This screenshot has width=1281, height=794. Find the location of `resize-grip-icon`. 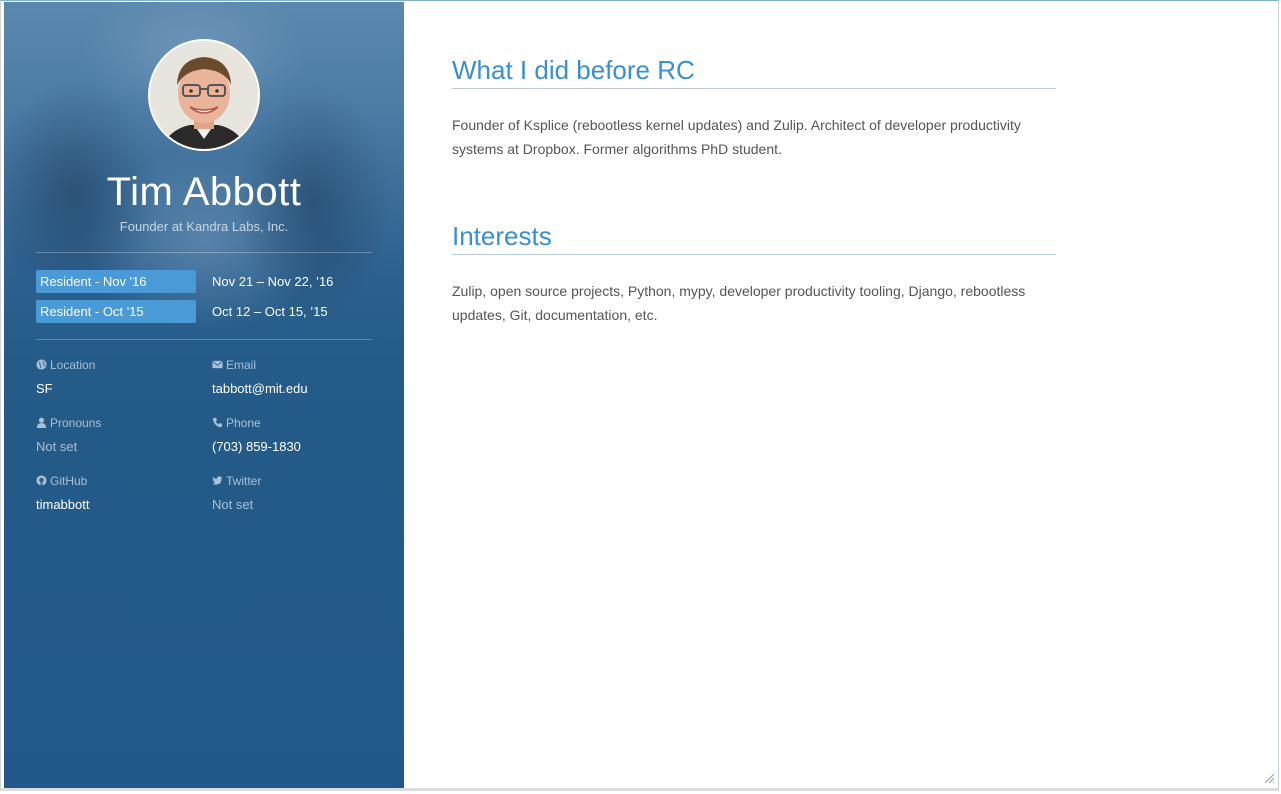

resize-grip-icon is located at coordinates (1269, 778).